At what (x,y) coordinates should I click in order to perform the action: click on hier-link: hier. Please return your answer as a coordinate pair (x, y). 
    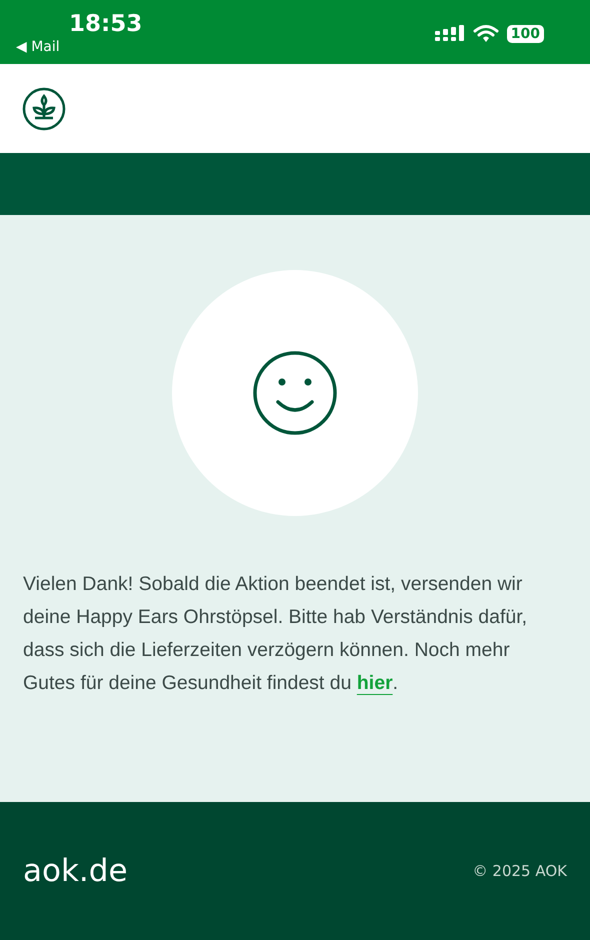
    Looking at the image, I should click on (374, 683).